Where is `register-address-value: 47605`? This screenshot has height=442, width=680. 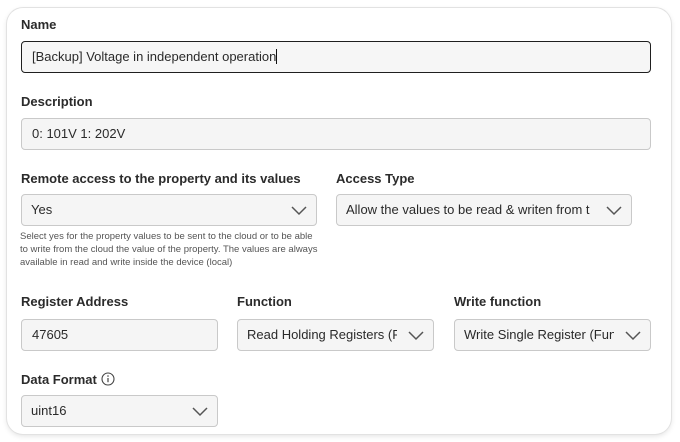
register-address-value: 47605 is located at coordinates (50, 334).